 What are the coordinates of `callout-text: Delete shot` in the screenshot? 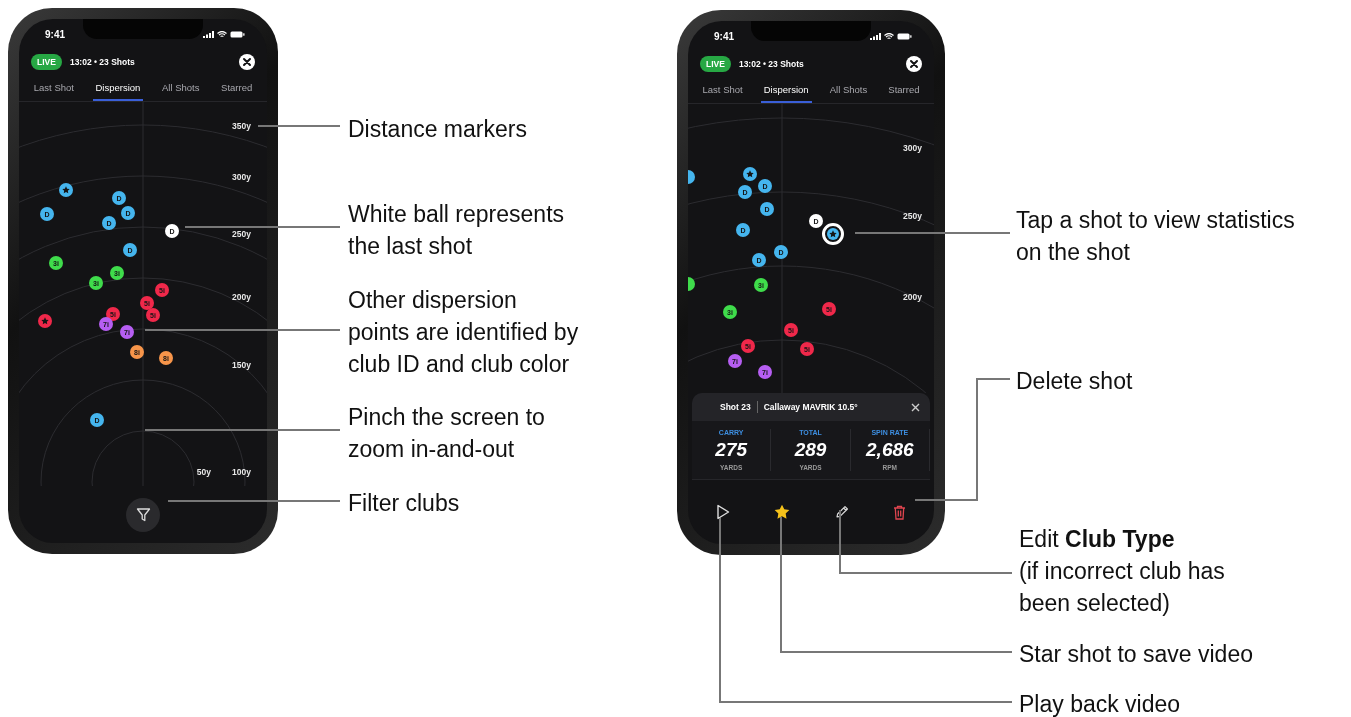 It's located at (1074, 381).